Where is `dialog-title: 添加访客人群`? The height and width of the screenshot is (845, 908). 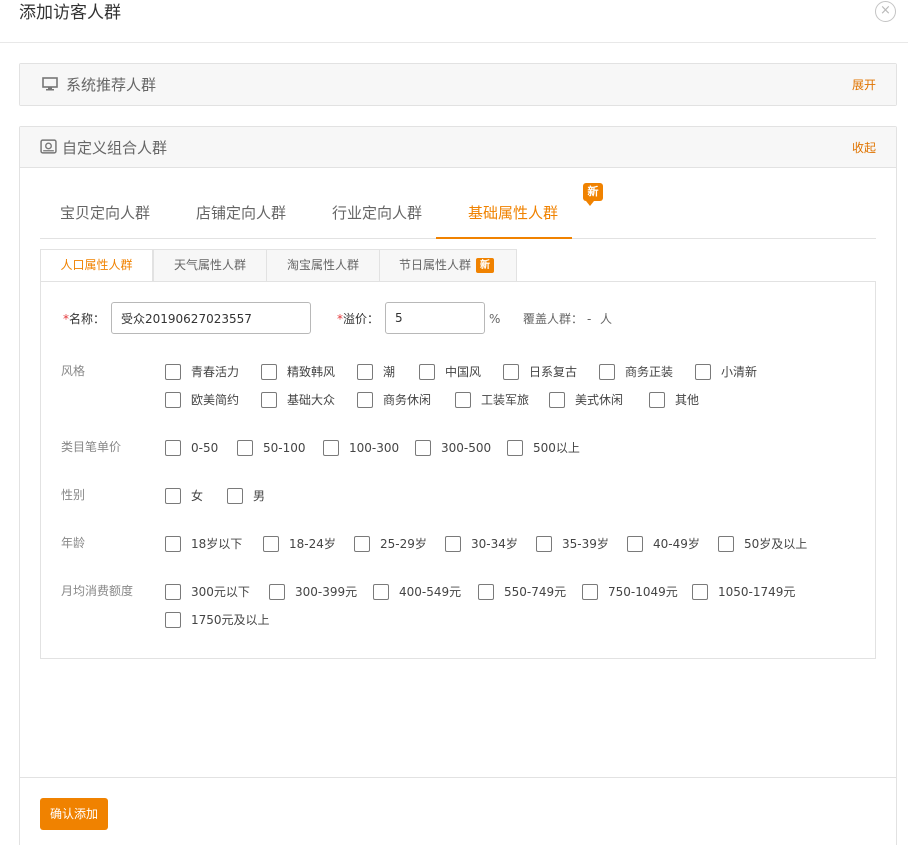
dialog-title: 添加访客人群 is located at coordinates (70, 13).